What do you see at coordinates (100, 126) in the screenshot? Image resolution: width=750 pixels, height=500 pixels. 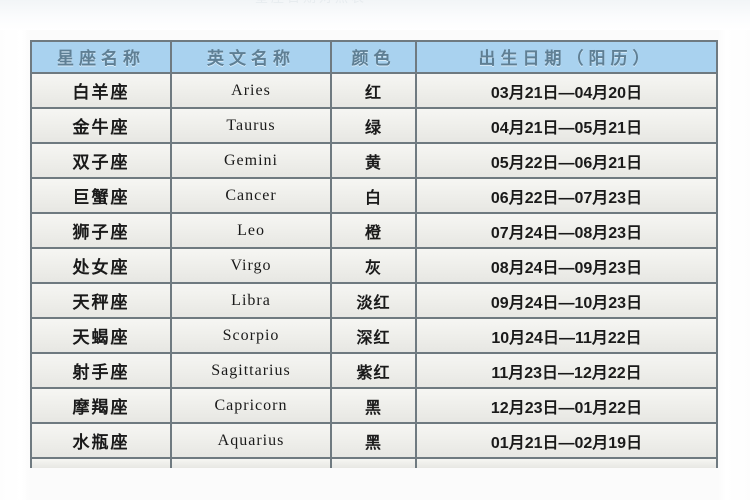 I see `cell-zodiac-name: 金牛座` at bounding box center [100, 126].